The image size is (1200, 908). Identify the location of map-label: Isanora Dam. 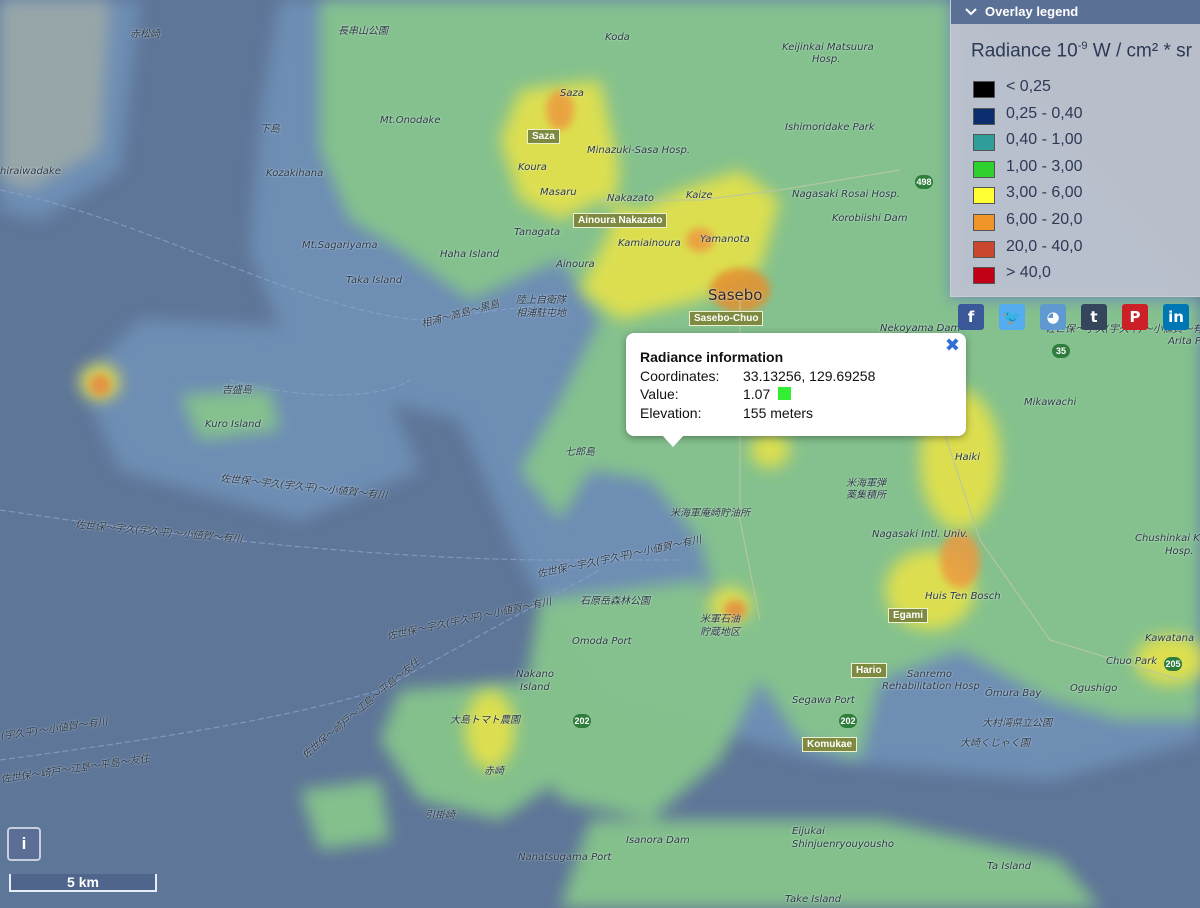
(658, 840).